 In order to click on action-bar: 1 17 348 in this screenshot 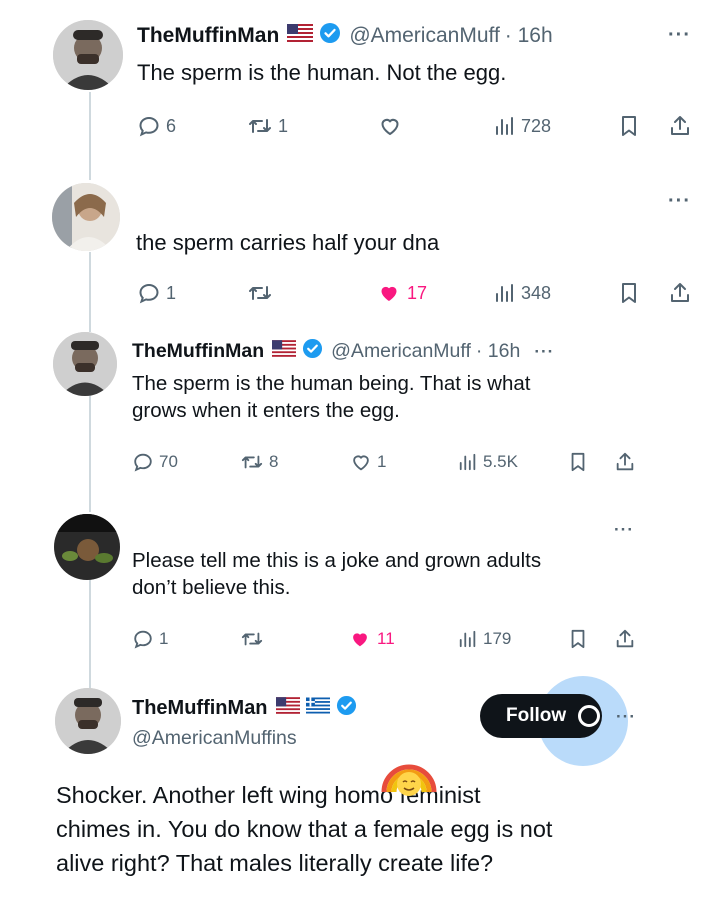, I will do `click(360, 296)`.